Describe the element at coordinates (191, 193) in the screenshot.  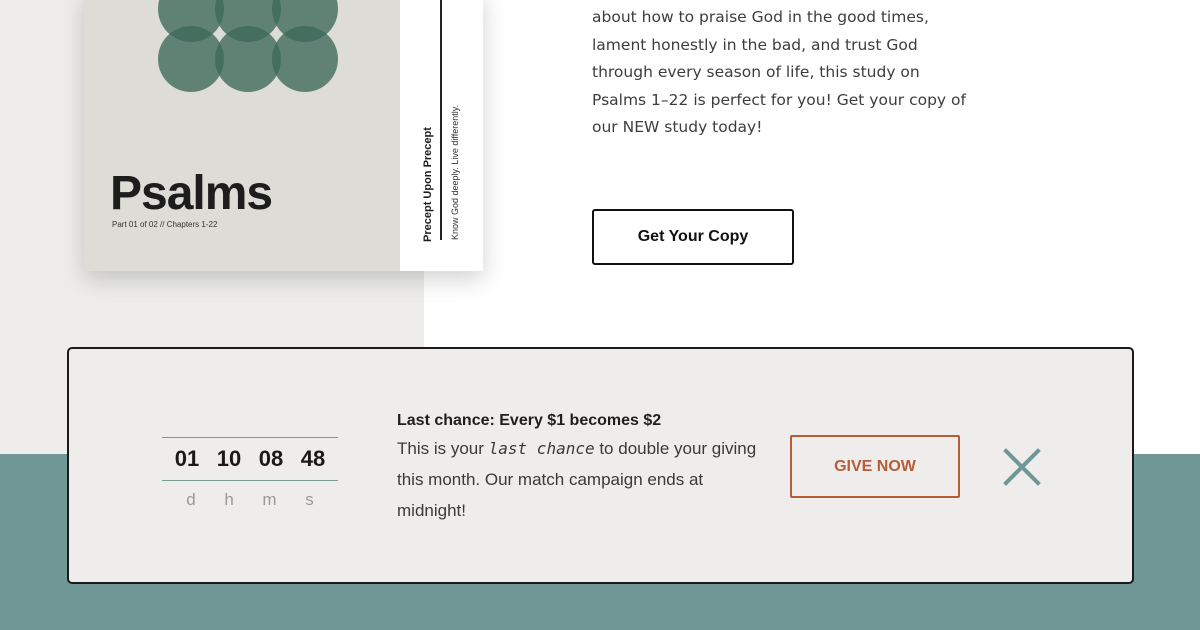
I see `book-title: Psalms` at that location.